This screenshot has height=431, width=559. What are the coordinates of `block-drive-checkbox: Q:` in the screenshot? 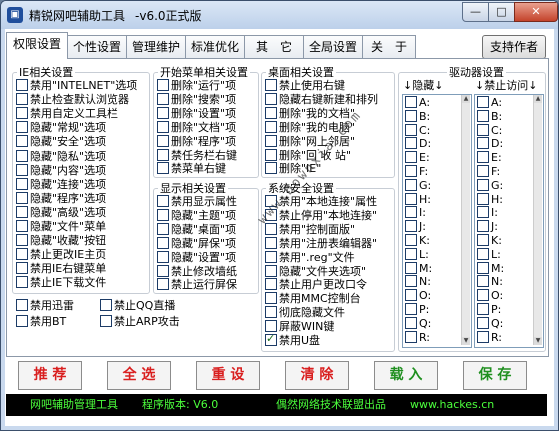 It's located at (490, 323).